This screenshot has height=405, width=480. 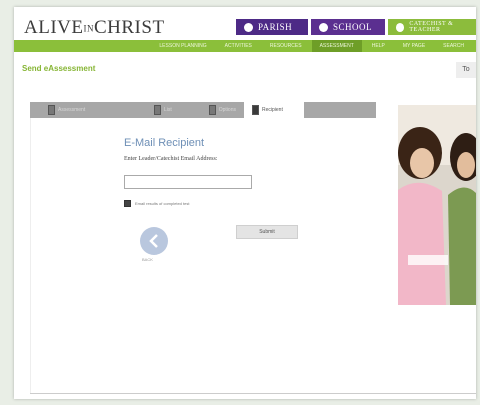 I want to click on email-results-checkbox, so click(x=127, y=203).